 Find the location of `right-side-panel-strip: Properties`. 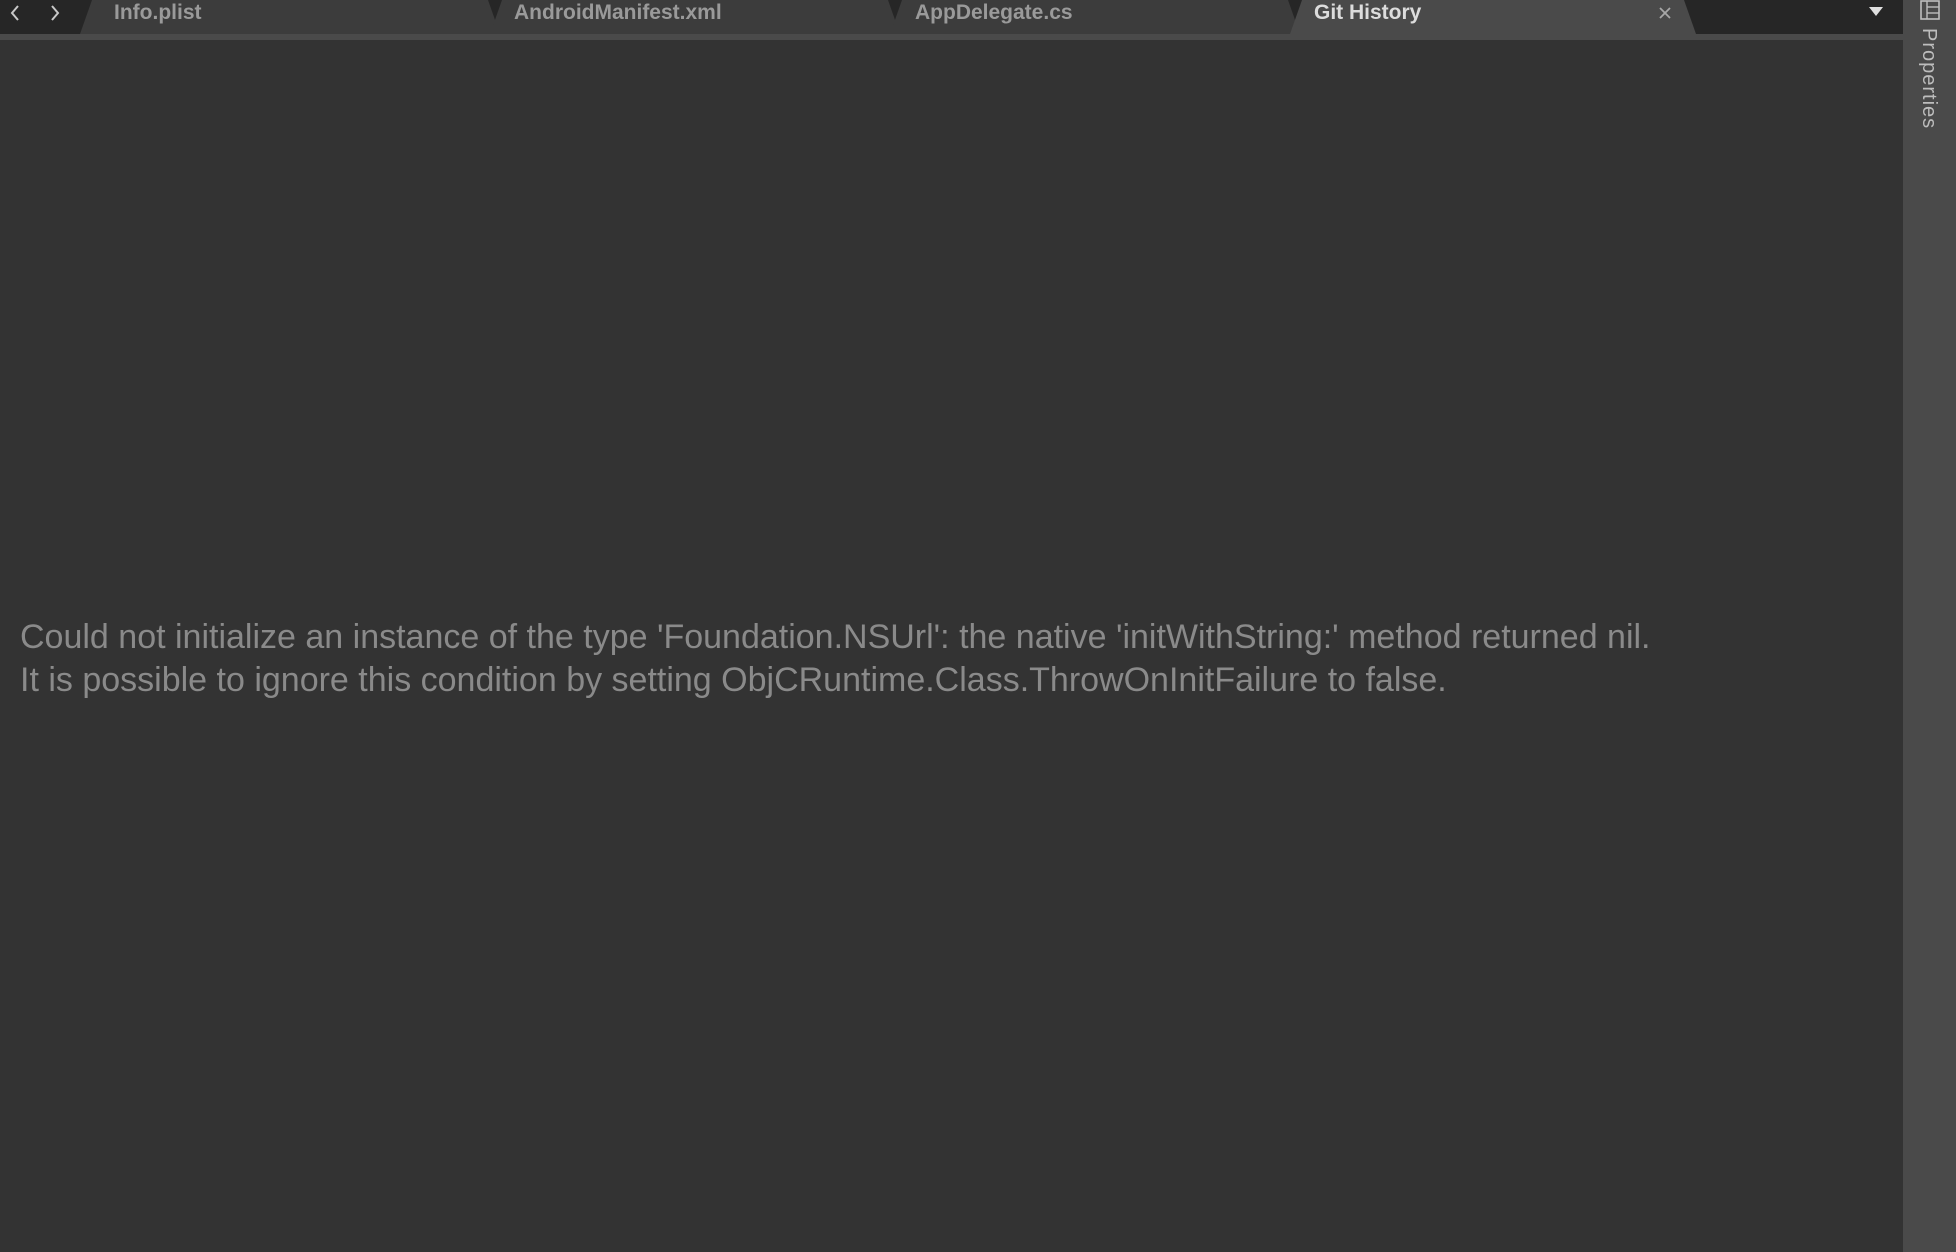

right-side-panel-strip: Properties is located at coordinates (1929, 626).